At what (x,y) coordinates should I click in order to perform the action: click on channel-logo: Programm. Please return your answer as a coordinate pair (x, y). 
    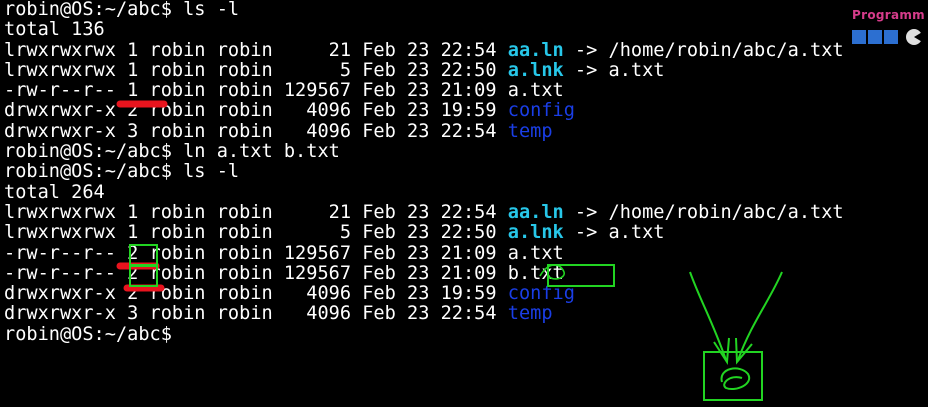
    Looking at the image, I should click on (889, 34).